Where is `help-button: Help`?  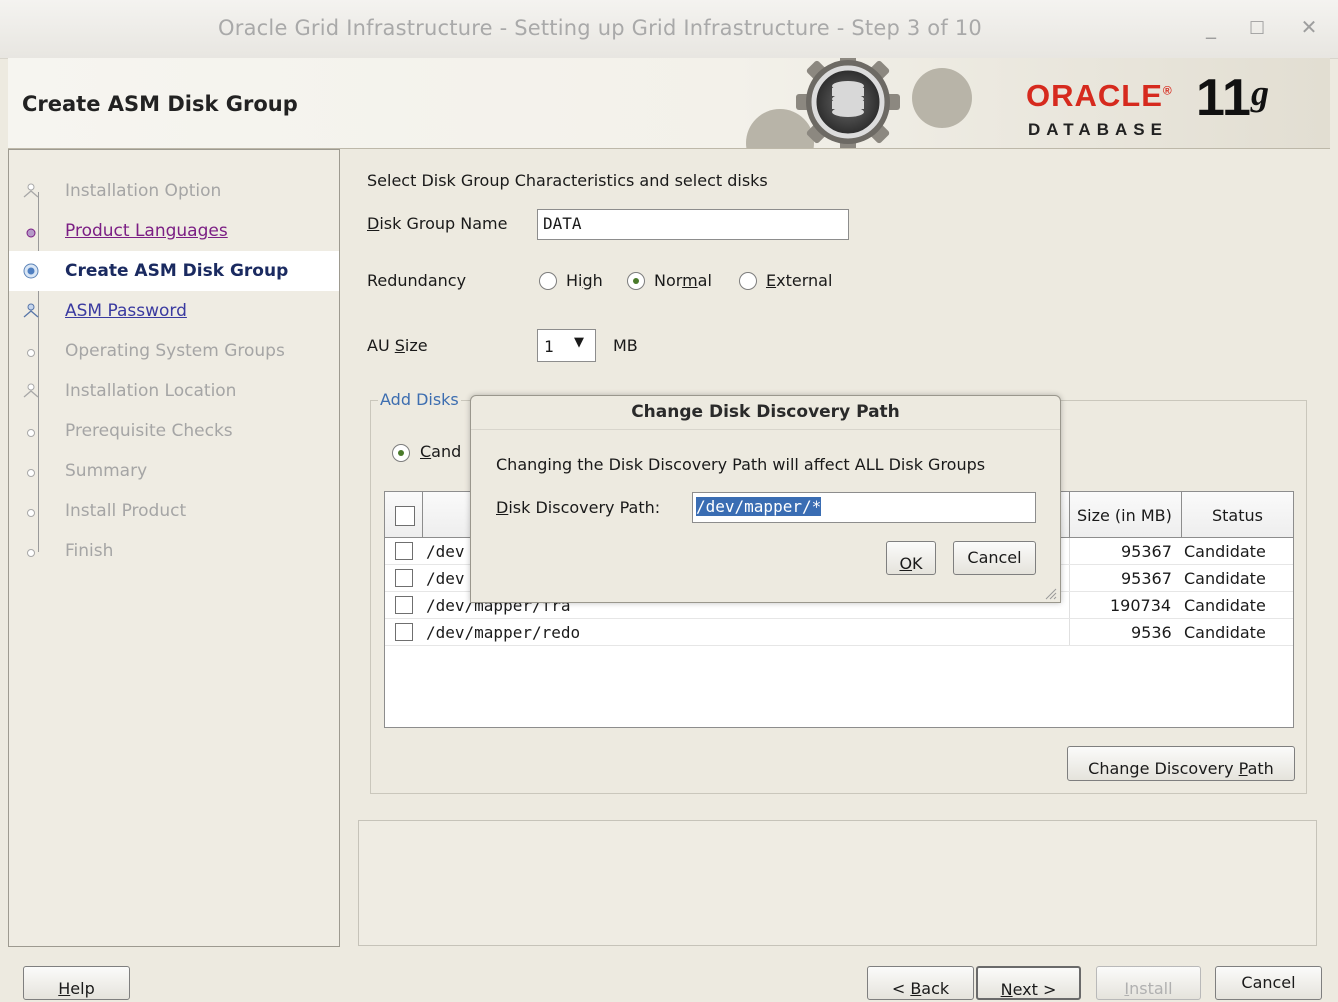
help-button: Help is located at coordinates (76, 983).